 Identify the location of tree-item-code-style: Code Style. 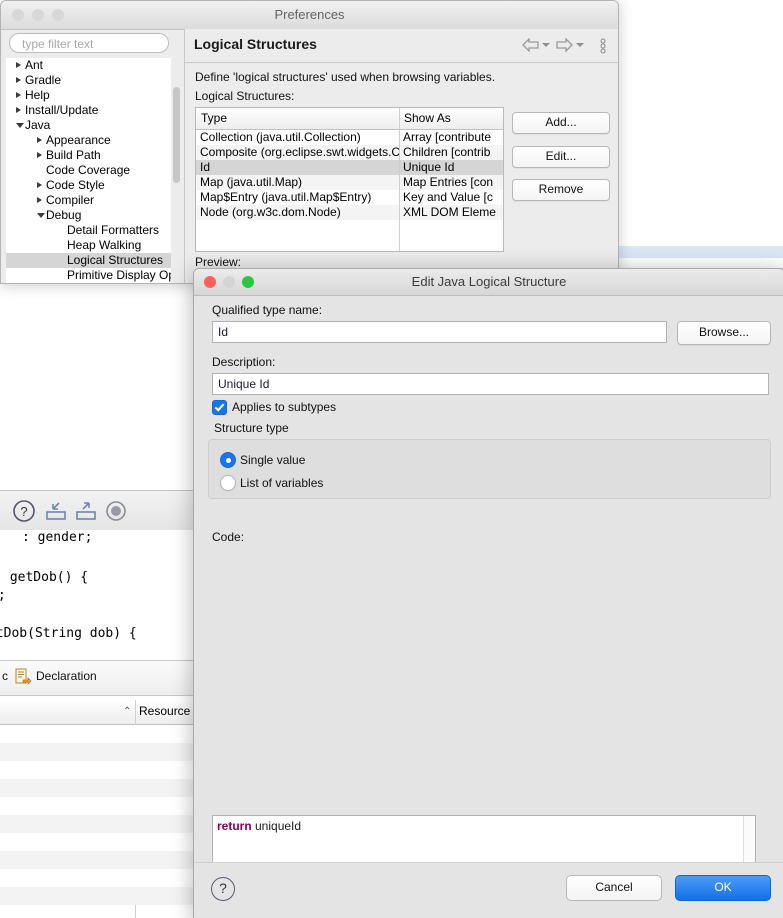
(88, 185).